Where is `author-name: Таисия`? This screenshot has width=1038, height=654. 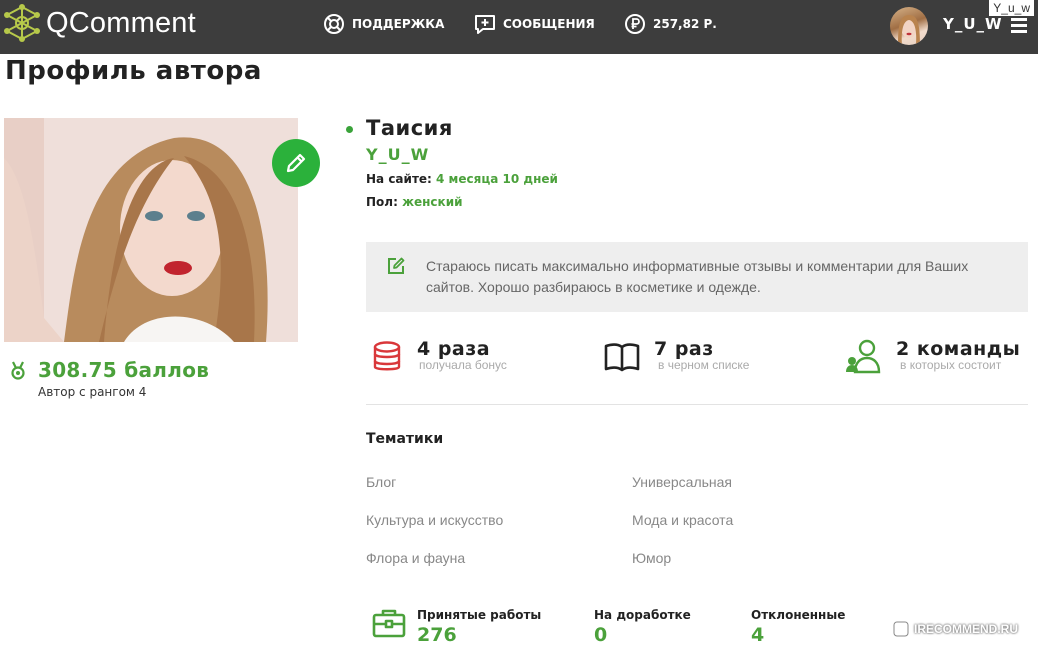 author-name: Таисия is located at coordinates (409, 128).